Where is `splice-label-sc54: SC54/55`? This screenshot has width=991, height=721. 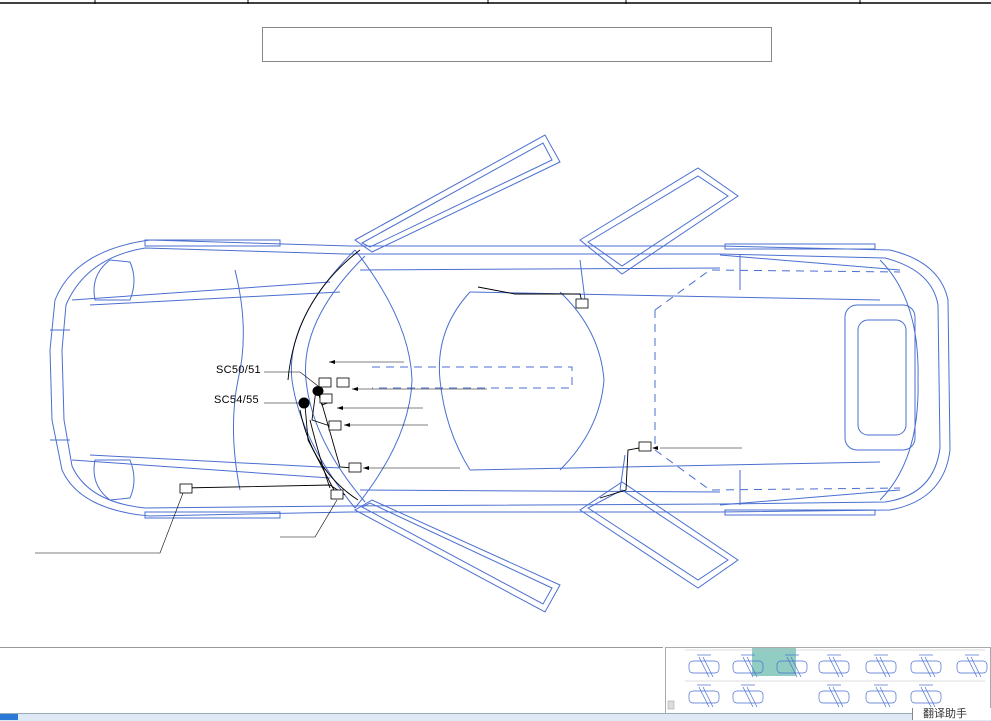 splice-label-sc54: SC54/55 is located at coordinates (236, 400).